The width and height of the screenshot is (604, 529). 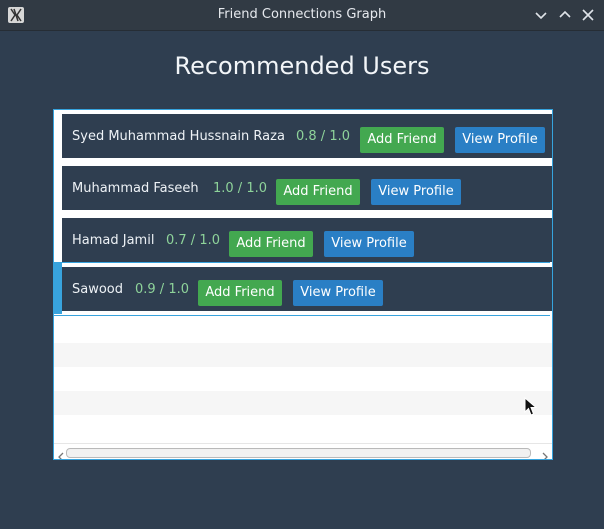 What do you see at coordinates (162, 289) in the screenshot?
I see `user-score: 0.9 / 1.0` at bounding box center [162, 289].